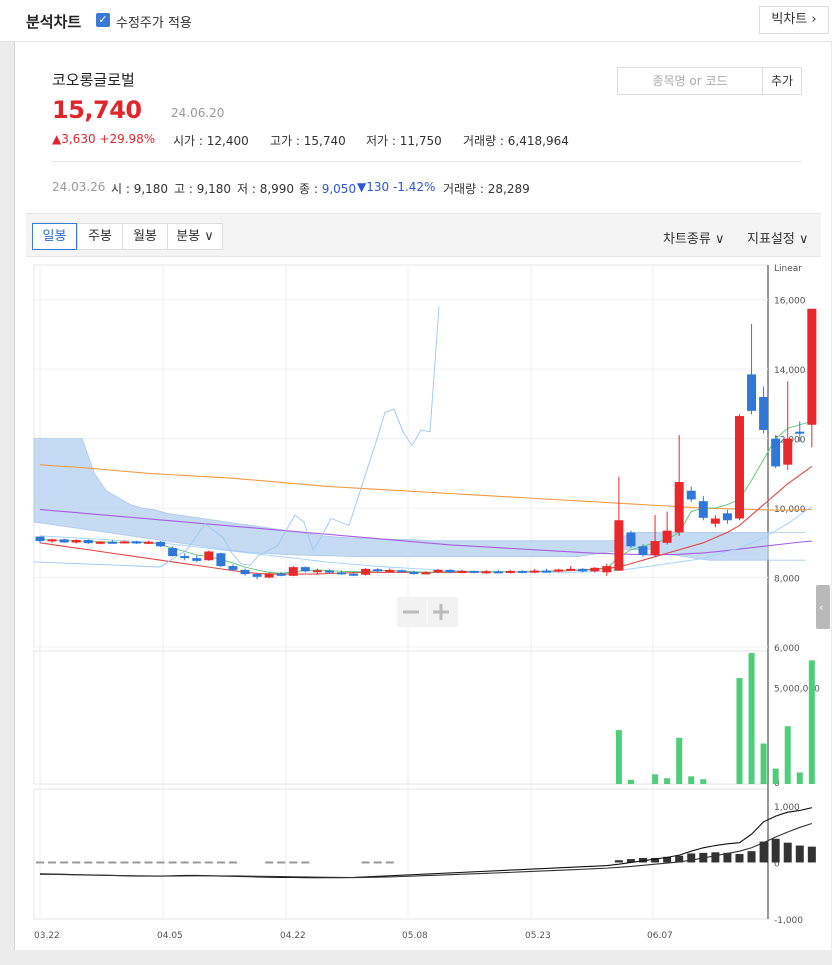  What do you see at coordinates (787, 649) in the screenshot?
I see `price-tick-label: 6,000` at bounding box center [787, 649].